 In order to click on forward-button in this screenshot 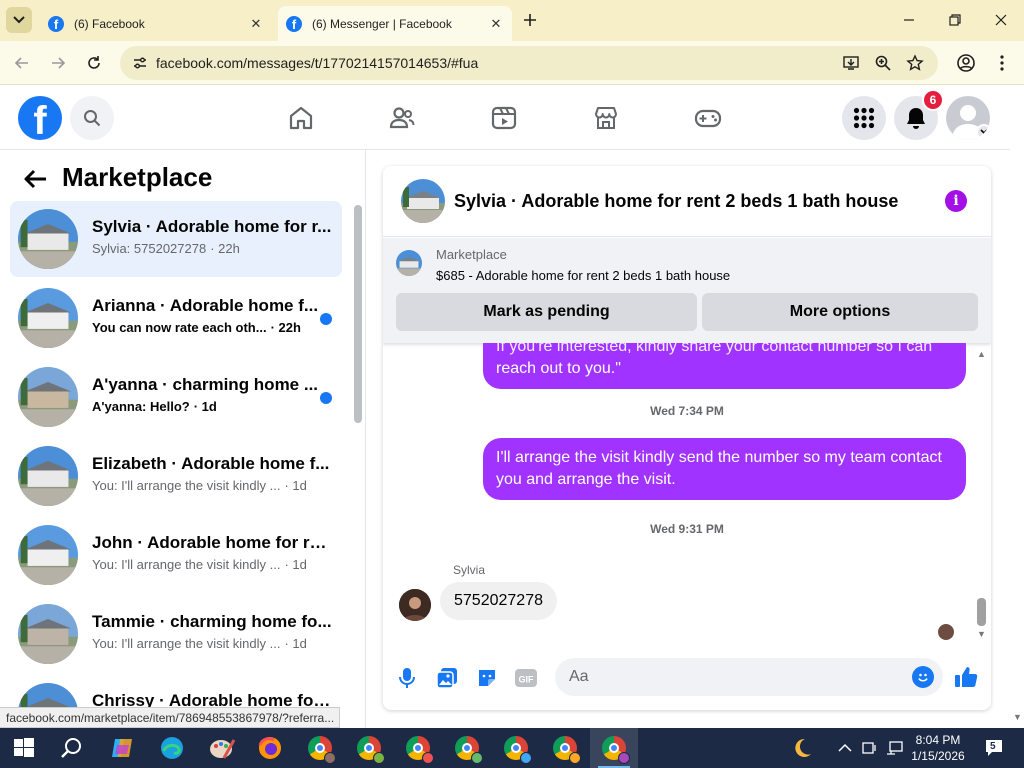, I will do `click(58, 63)`.